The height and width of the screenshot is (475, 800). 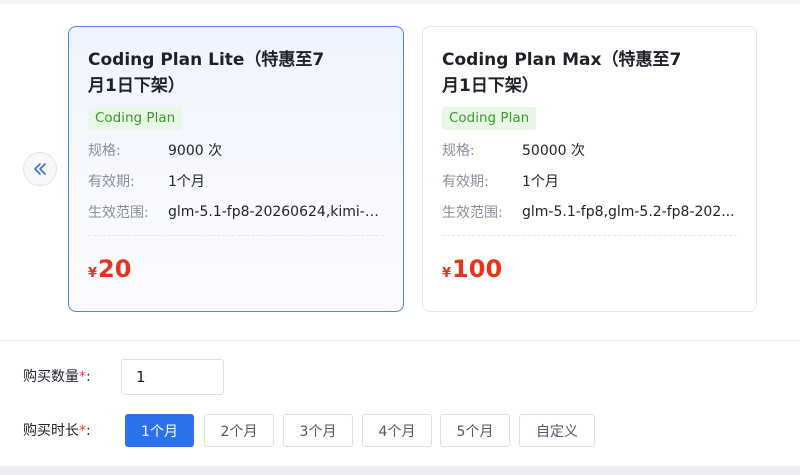 I want to click on quantity-input, so click(x=172, y=377).